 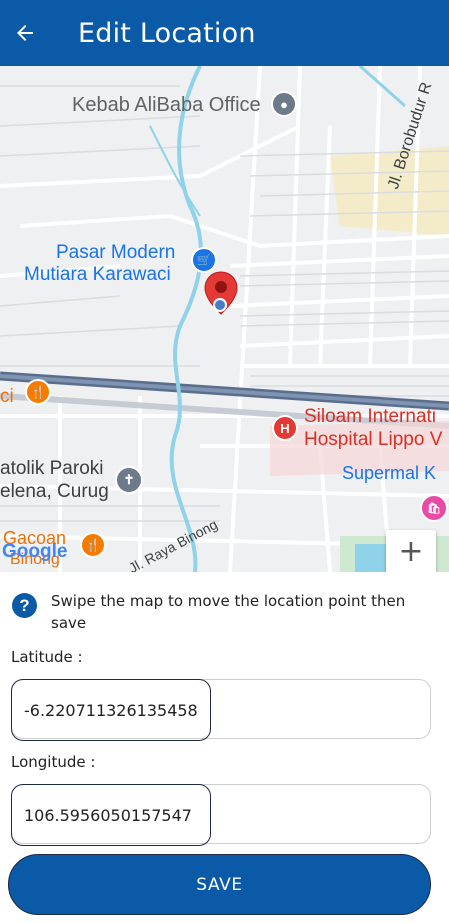 I want to click on map-label-super: Supermal K, so click(x=389, y=473).